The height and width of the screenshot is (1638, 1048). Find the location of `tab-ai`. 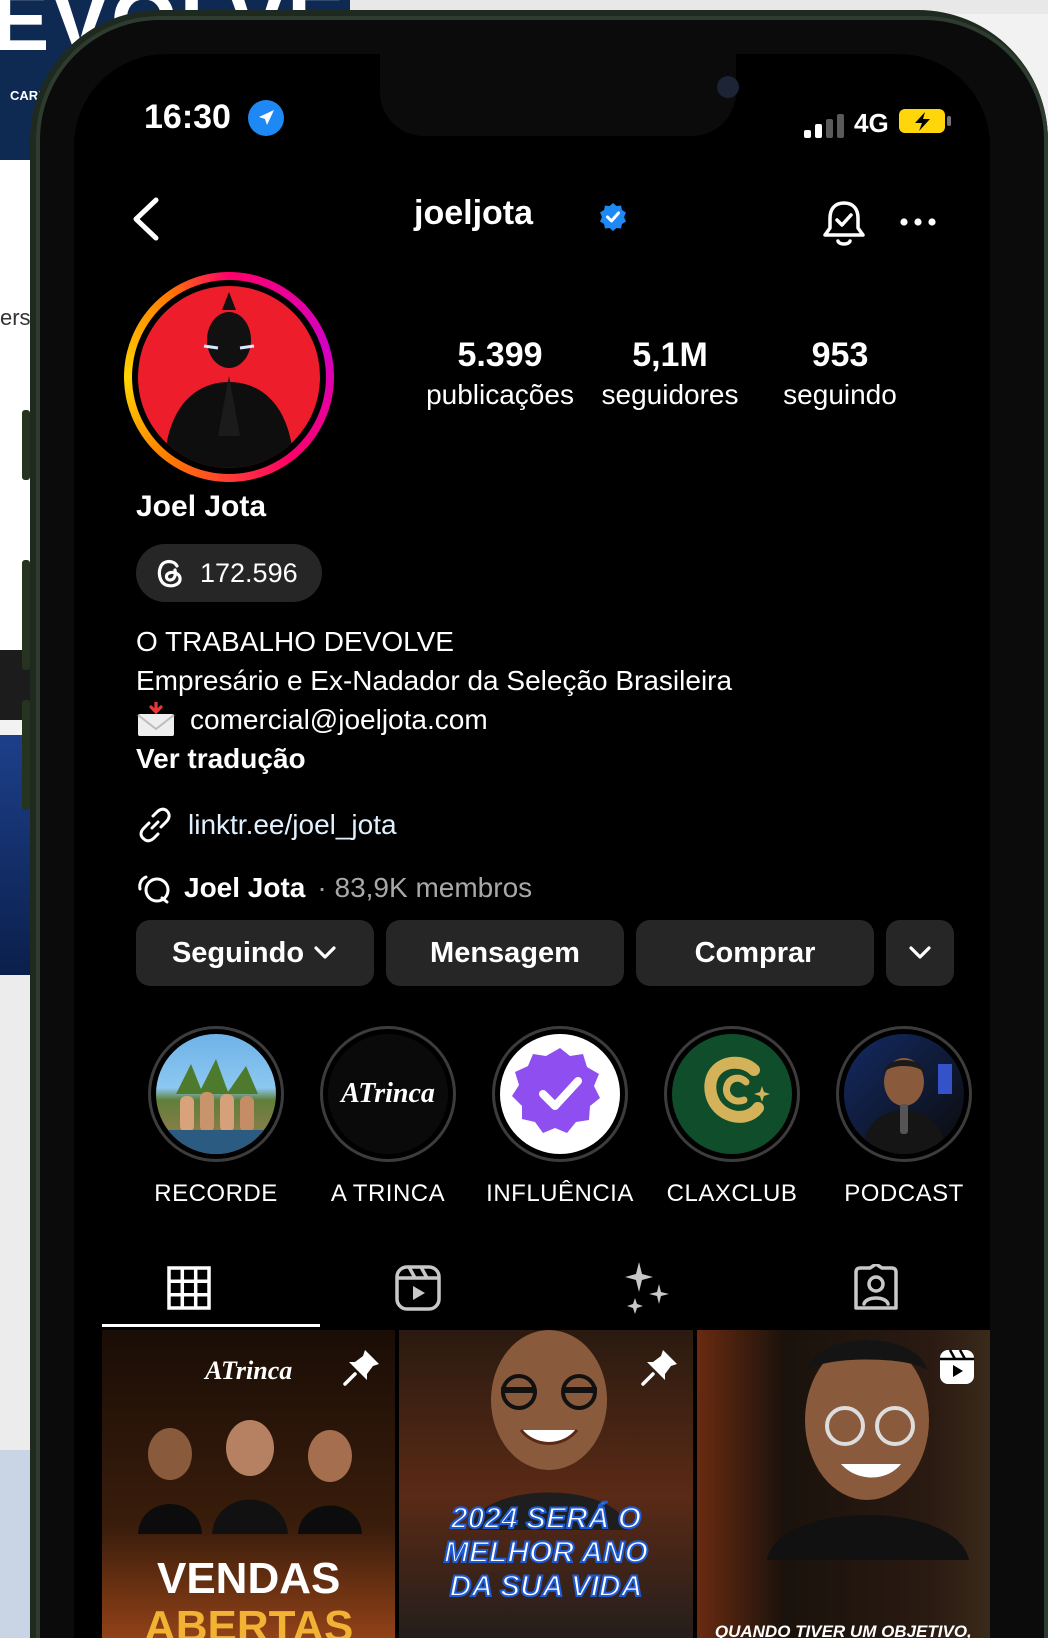

tab-ai is located at coordinates (646, 1288).